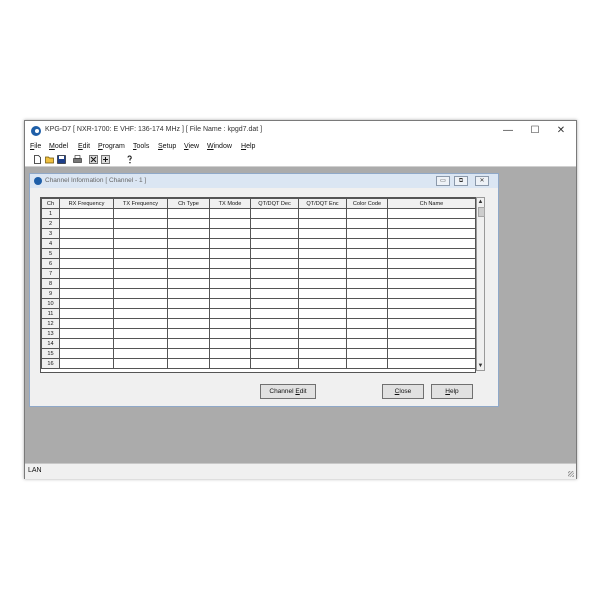 This screenshot has height=600, width=600. I want to click on menu-edit: Edit, so click(84, 146).